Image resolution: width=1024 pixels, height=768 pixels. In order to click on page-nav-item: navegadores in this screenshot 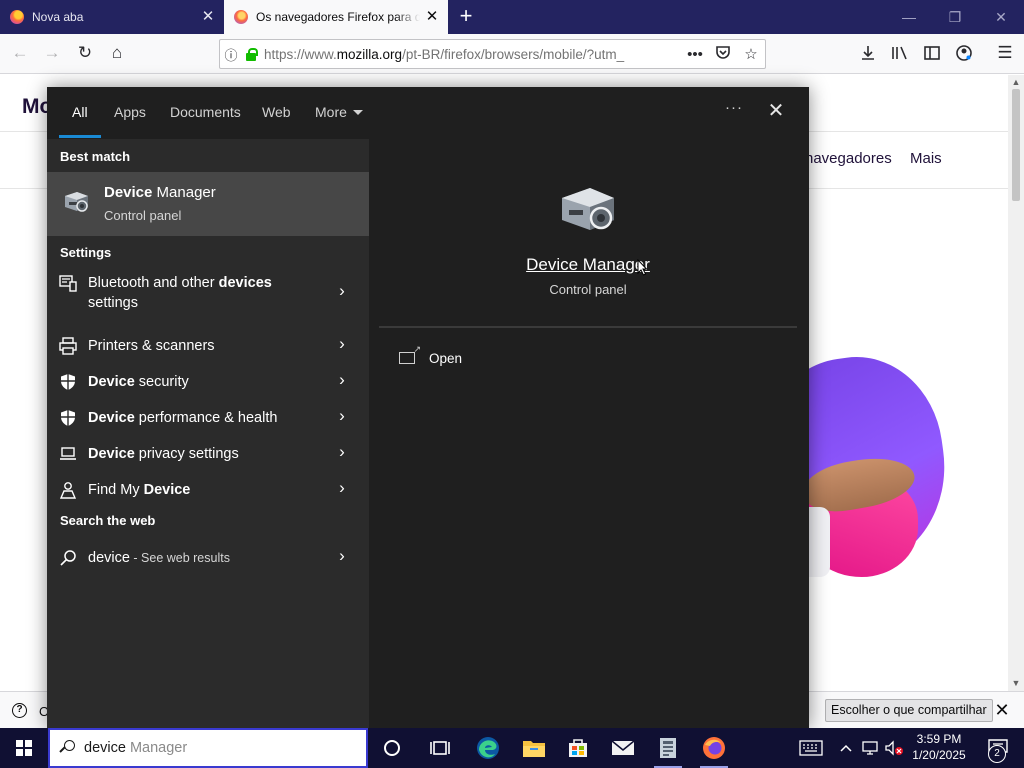, I will do `click(848, 158)`.